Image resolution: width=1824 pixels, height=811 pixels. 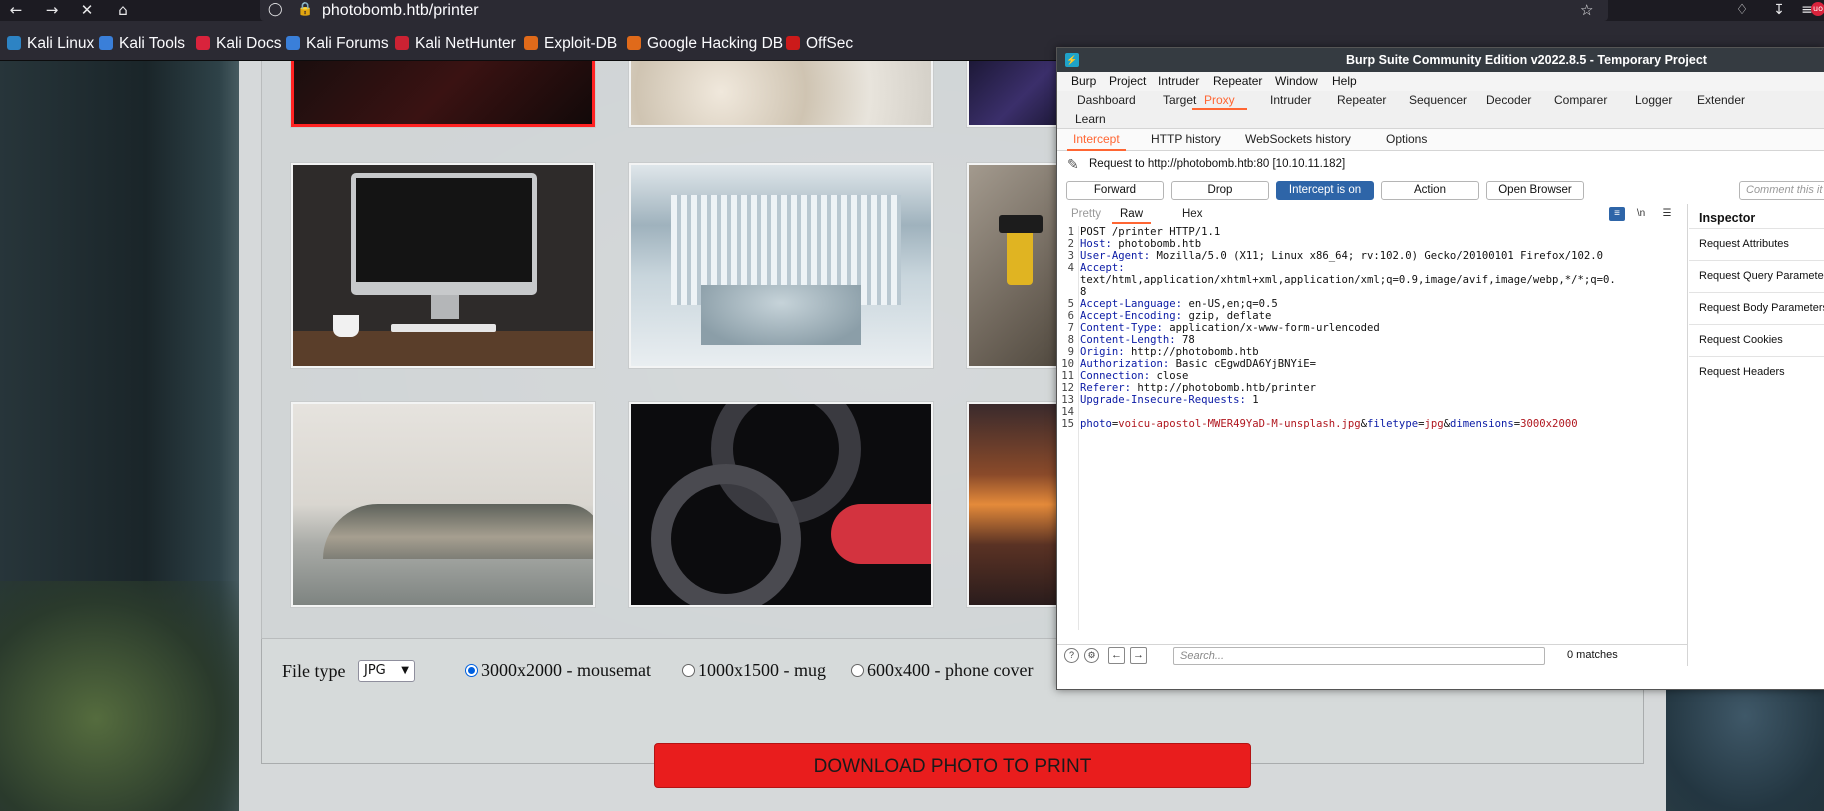 I want to click on menu-burp: Burp, so click(x=1083, y=81).